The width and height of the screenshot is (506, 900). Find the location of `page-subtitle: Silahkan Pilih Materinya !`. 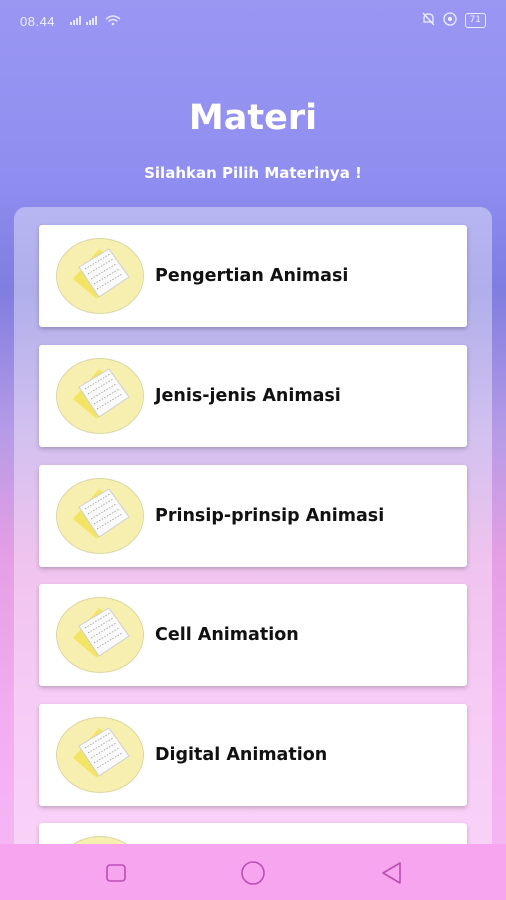

page-subtitle: Silahkan Pilih Materinya ! is located at coordinates (253, 173).